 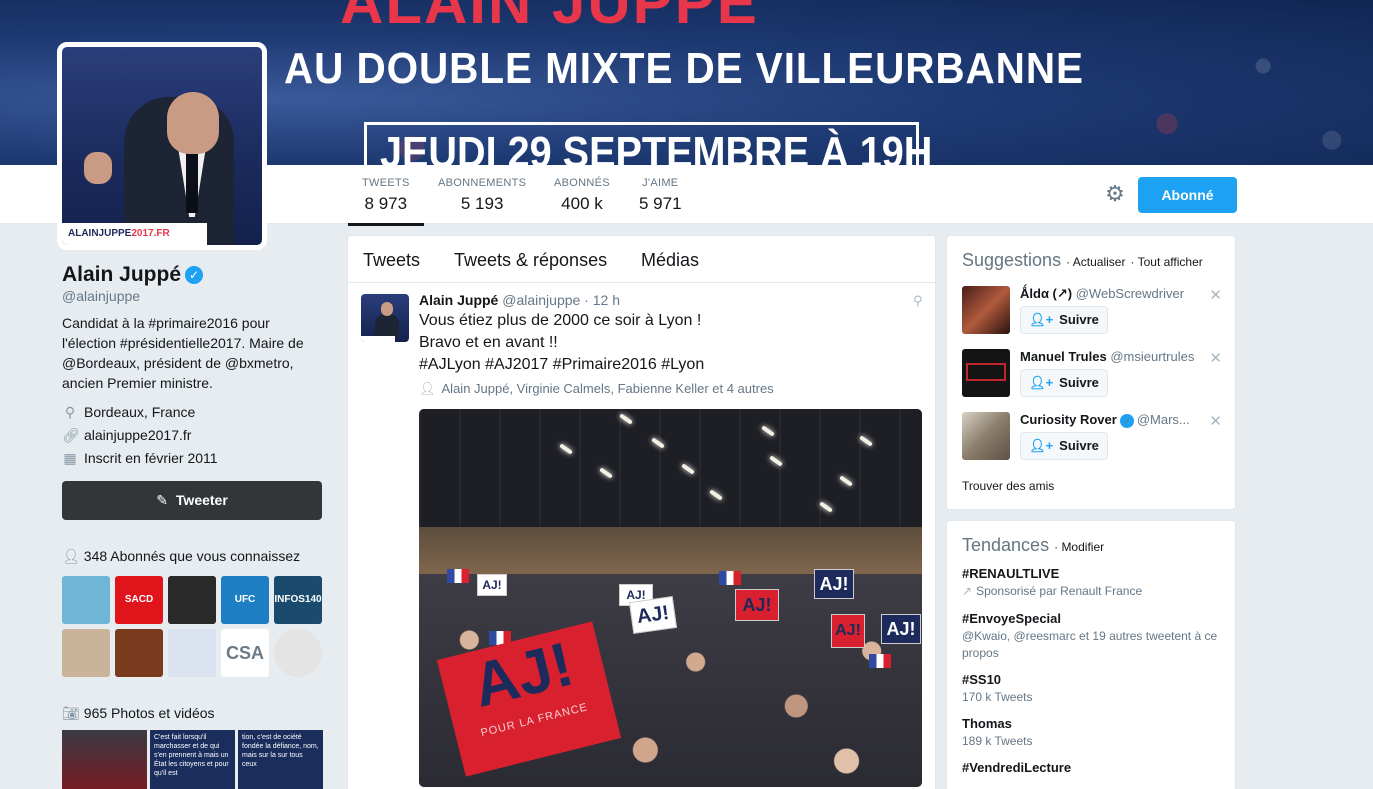 I want to click on tweet-header: Alain Juppé @alainjuppe · 12 h, so click(x=519, y=300).